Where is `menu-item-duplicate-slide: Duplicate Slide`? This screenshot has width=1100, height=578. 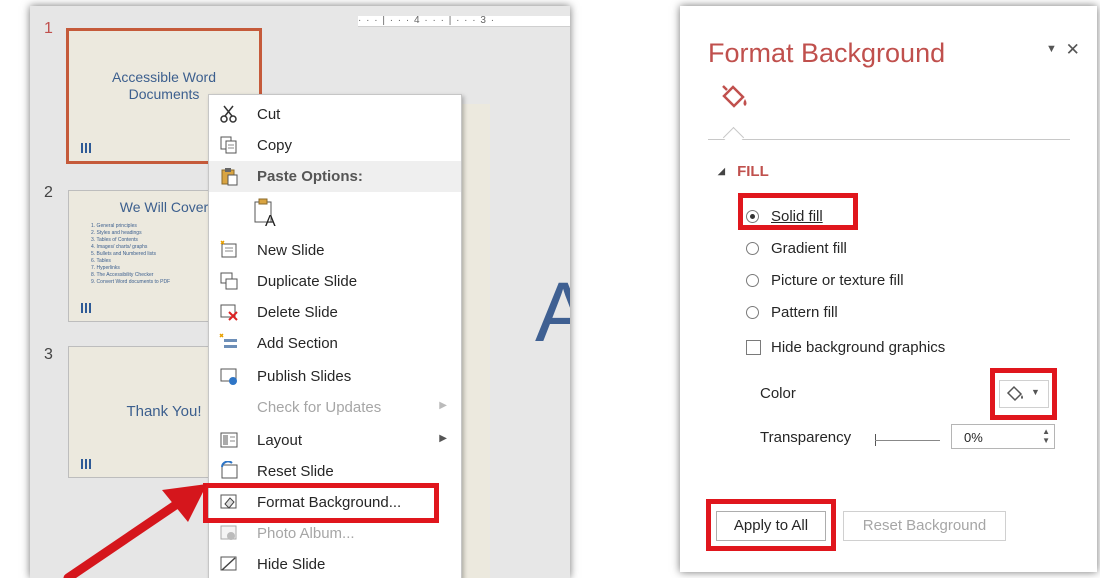
menu-item-duplicate-slide: Duplicate Slide is located at coordinates (335, 281).